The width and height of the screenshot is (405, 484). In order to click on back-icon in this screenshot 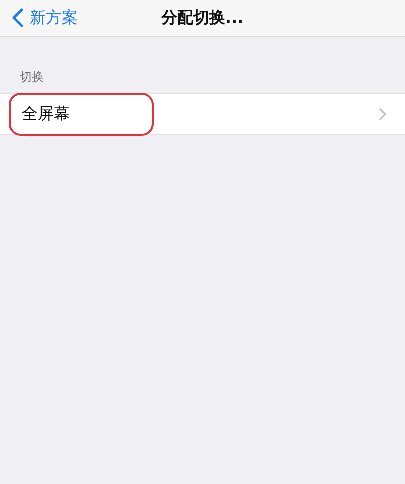, I will do `click(18, 18)`.